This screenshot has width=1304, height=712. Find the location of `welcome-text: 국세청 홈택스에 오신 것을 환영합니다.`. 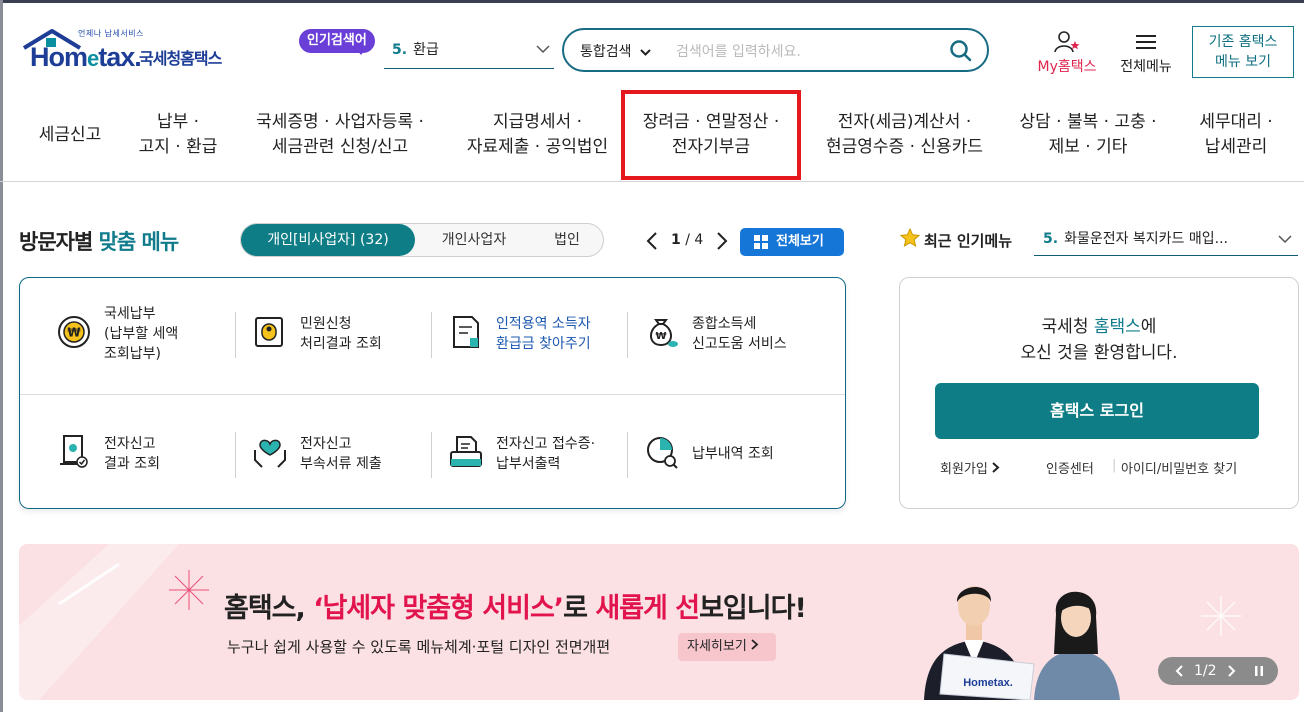

welcome-text: 국세청 홈택스에 오신 것을 환영합니다. is located at coordinates (1099, 340).